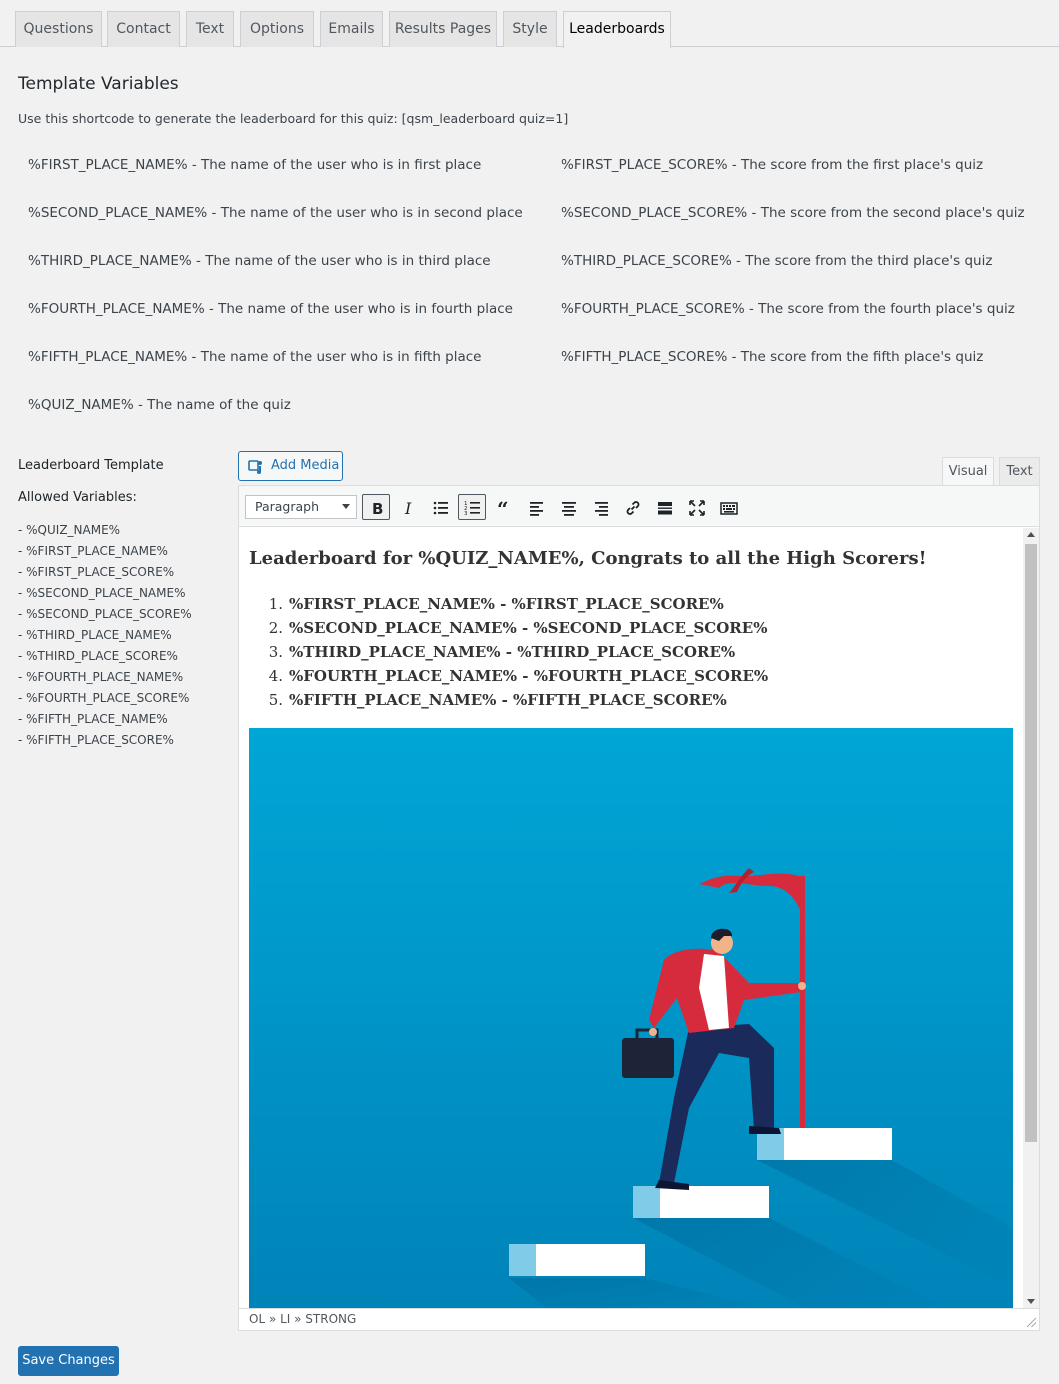  What do you see at coordinates (102, 593) in the screenshot?
I see `allowed-variable-item: - %SECOND_PLACE_NAME%` at bounding box center [102, 593].